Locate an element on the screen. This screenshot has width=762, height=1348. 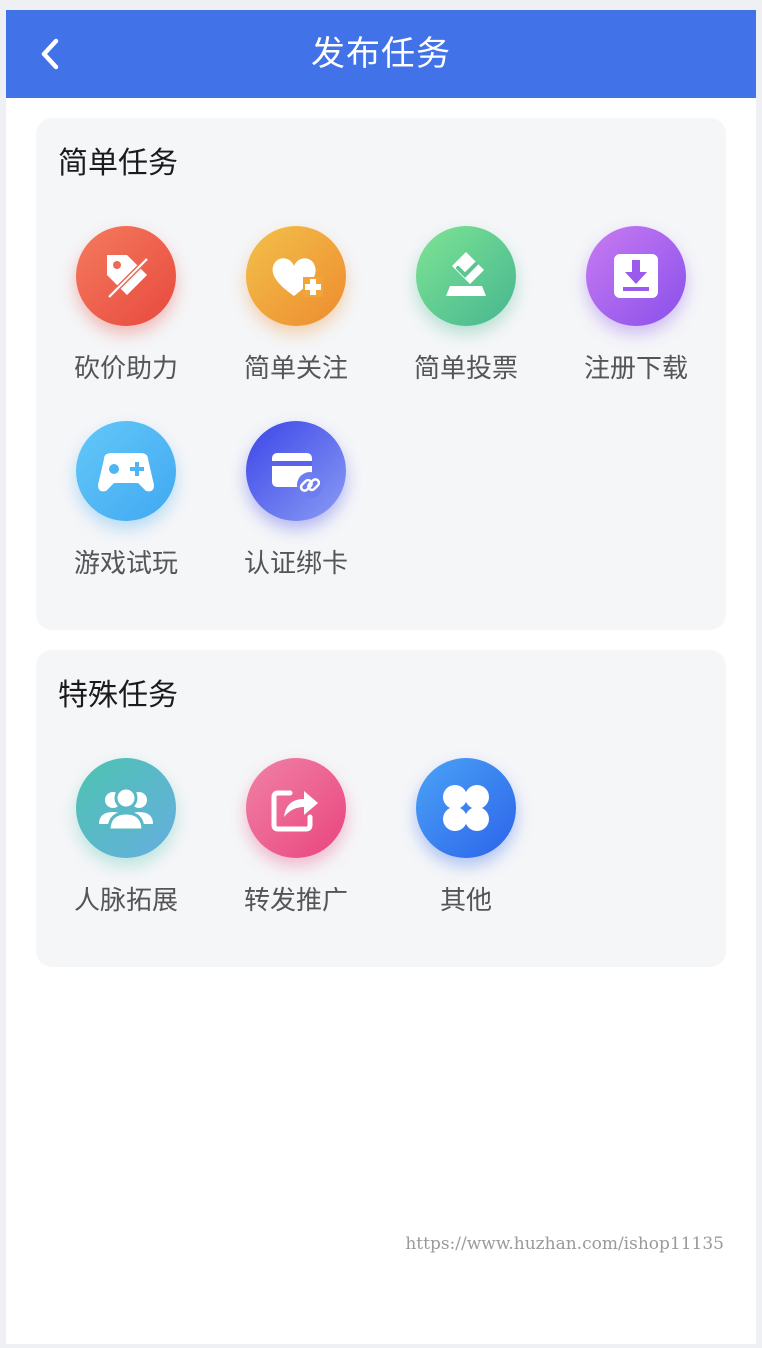
task-label: 简单投票 is located at coordinates (465, 369).